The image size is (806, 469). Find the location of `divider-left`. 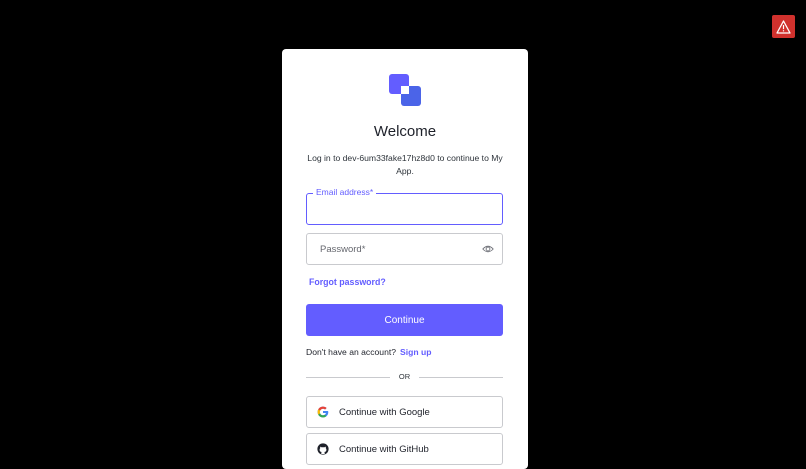

divider-left is located at coordinates (348, 377).